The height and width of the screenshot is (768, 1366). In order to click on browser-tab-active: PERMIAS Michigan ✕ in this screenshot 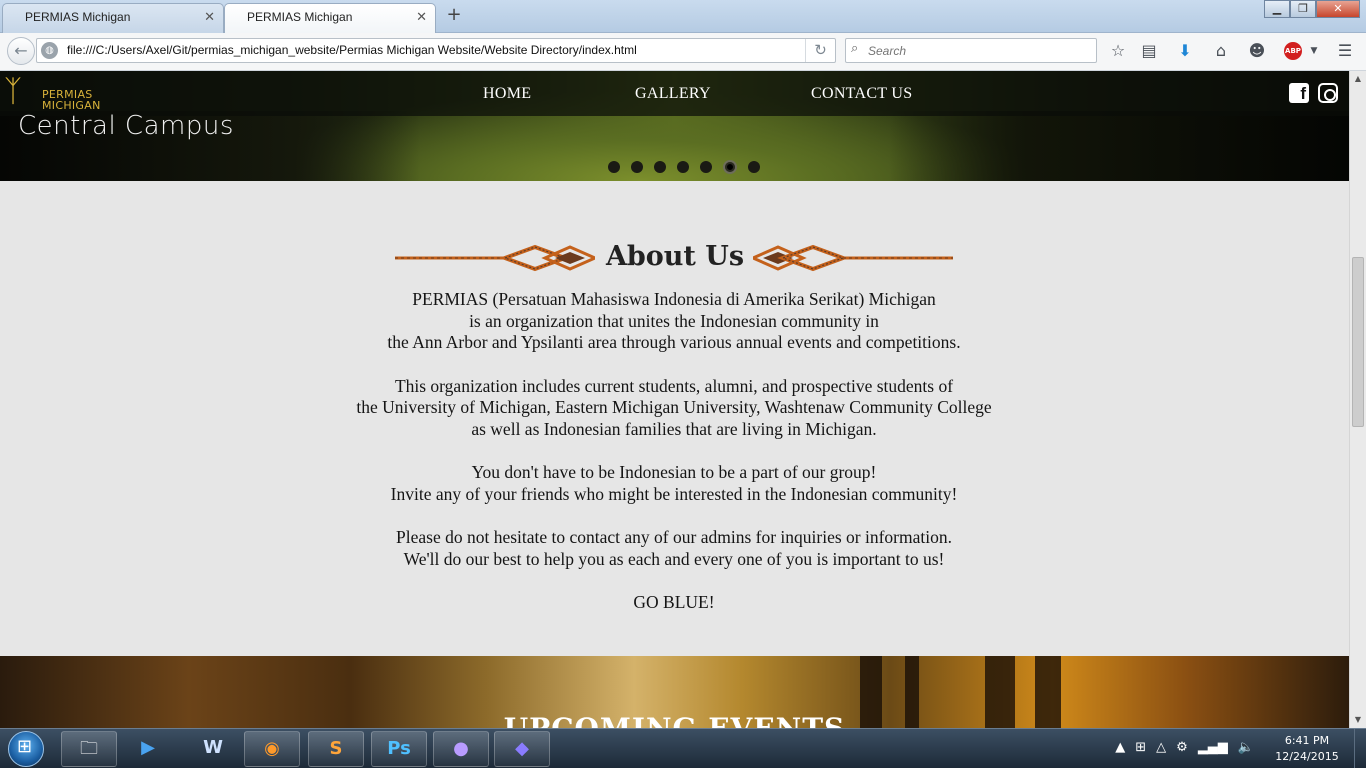, I will do `click(330, 18)`.